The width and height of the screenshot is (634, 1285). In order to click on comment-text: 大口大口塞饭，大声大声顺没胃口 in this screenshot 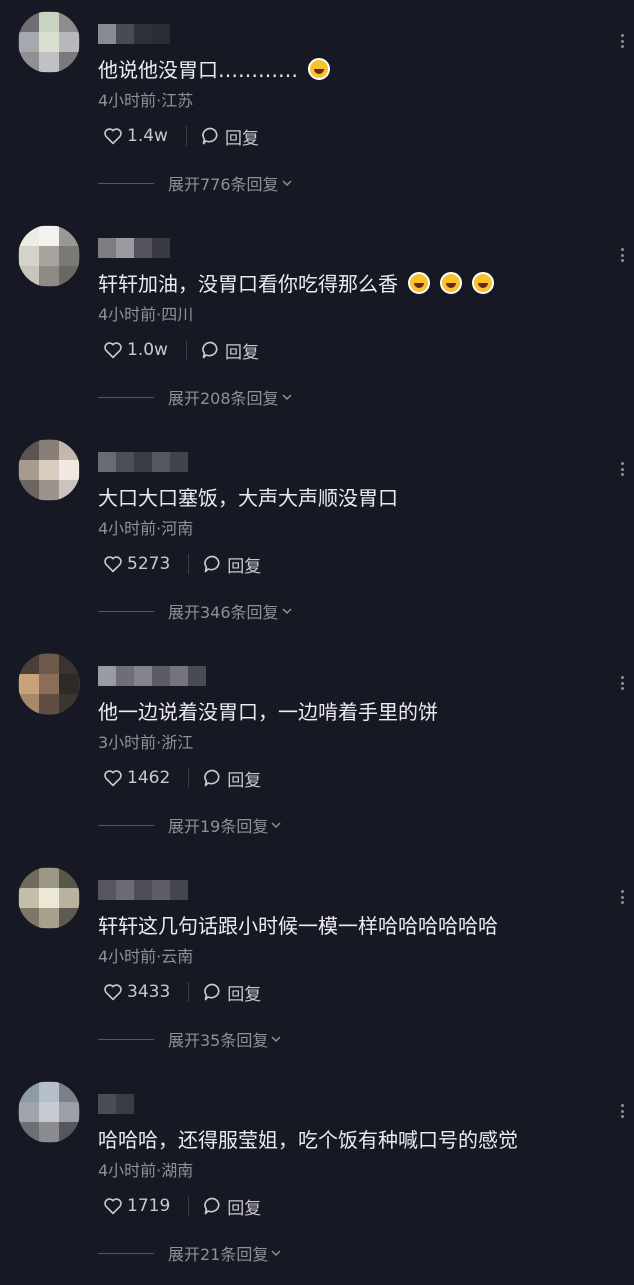, I will do `click(248, 498)`.